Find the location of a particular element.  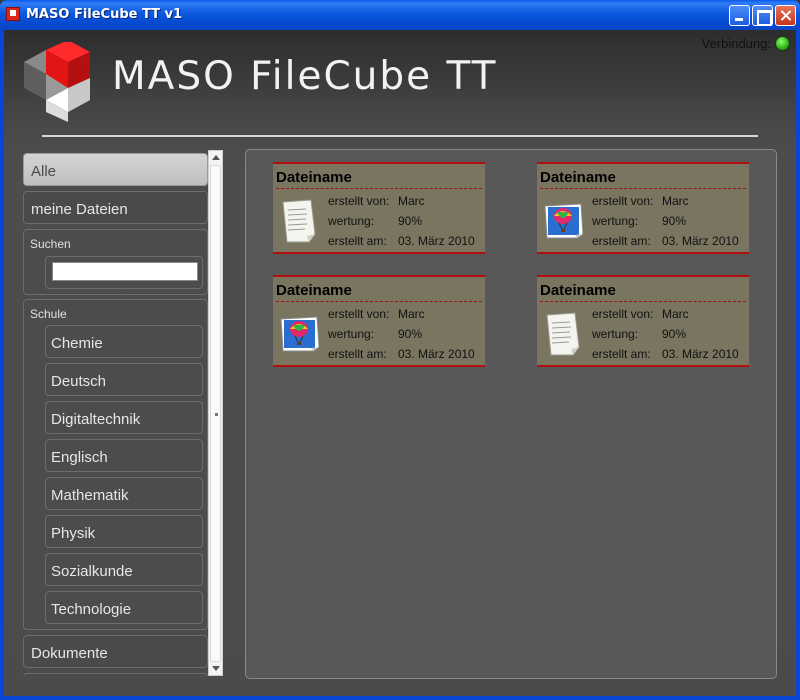

search-label: Suchen is located at coordinates (50, 244).